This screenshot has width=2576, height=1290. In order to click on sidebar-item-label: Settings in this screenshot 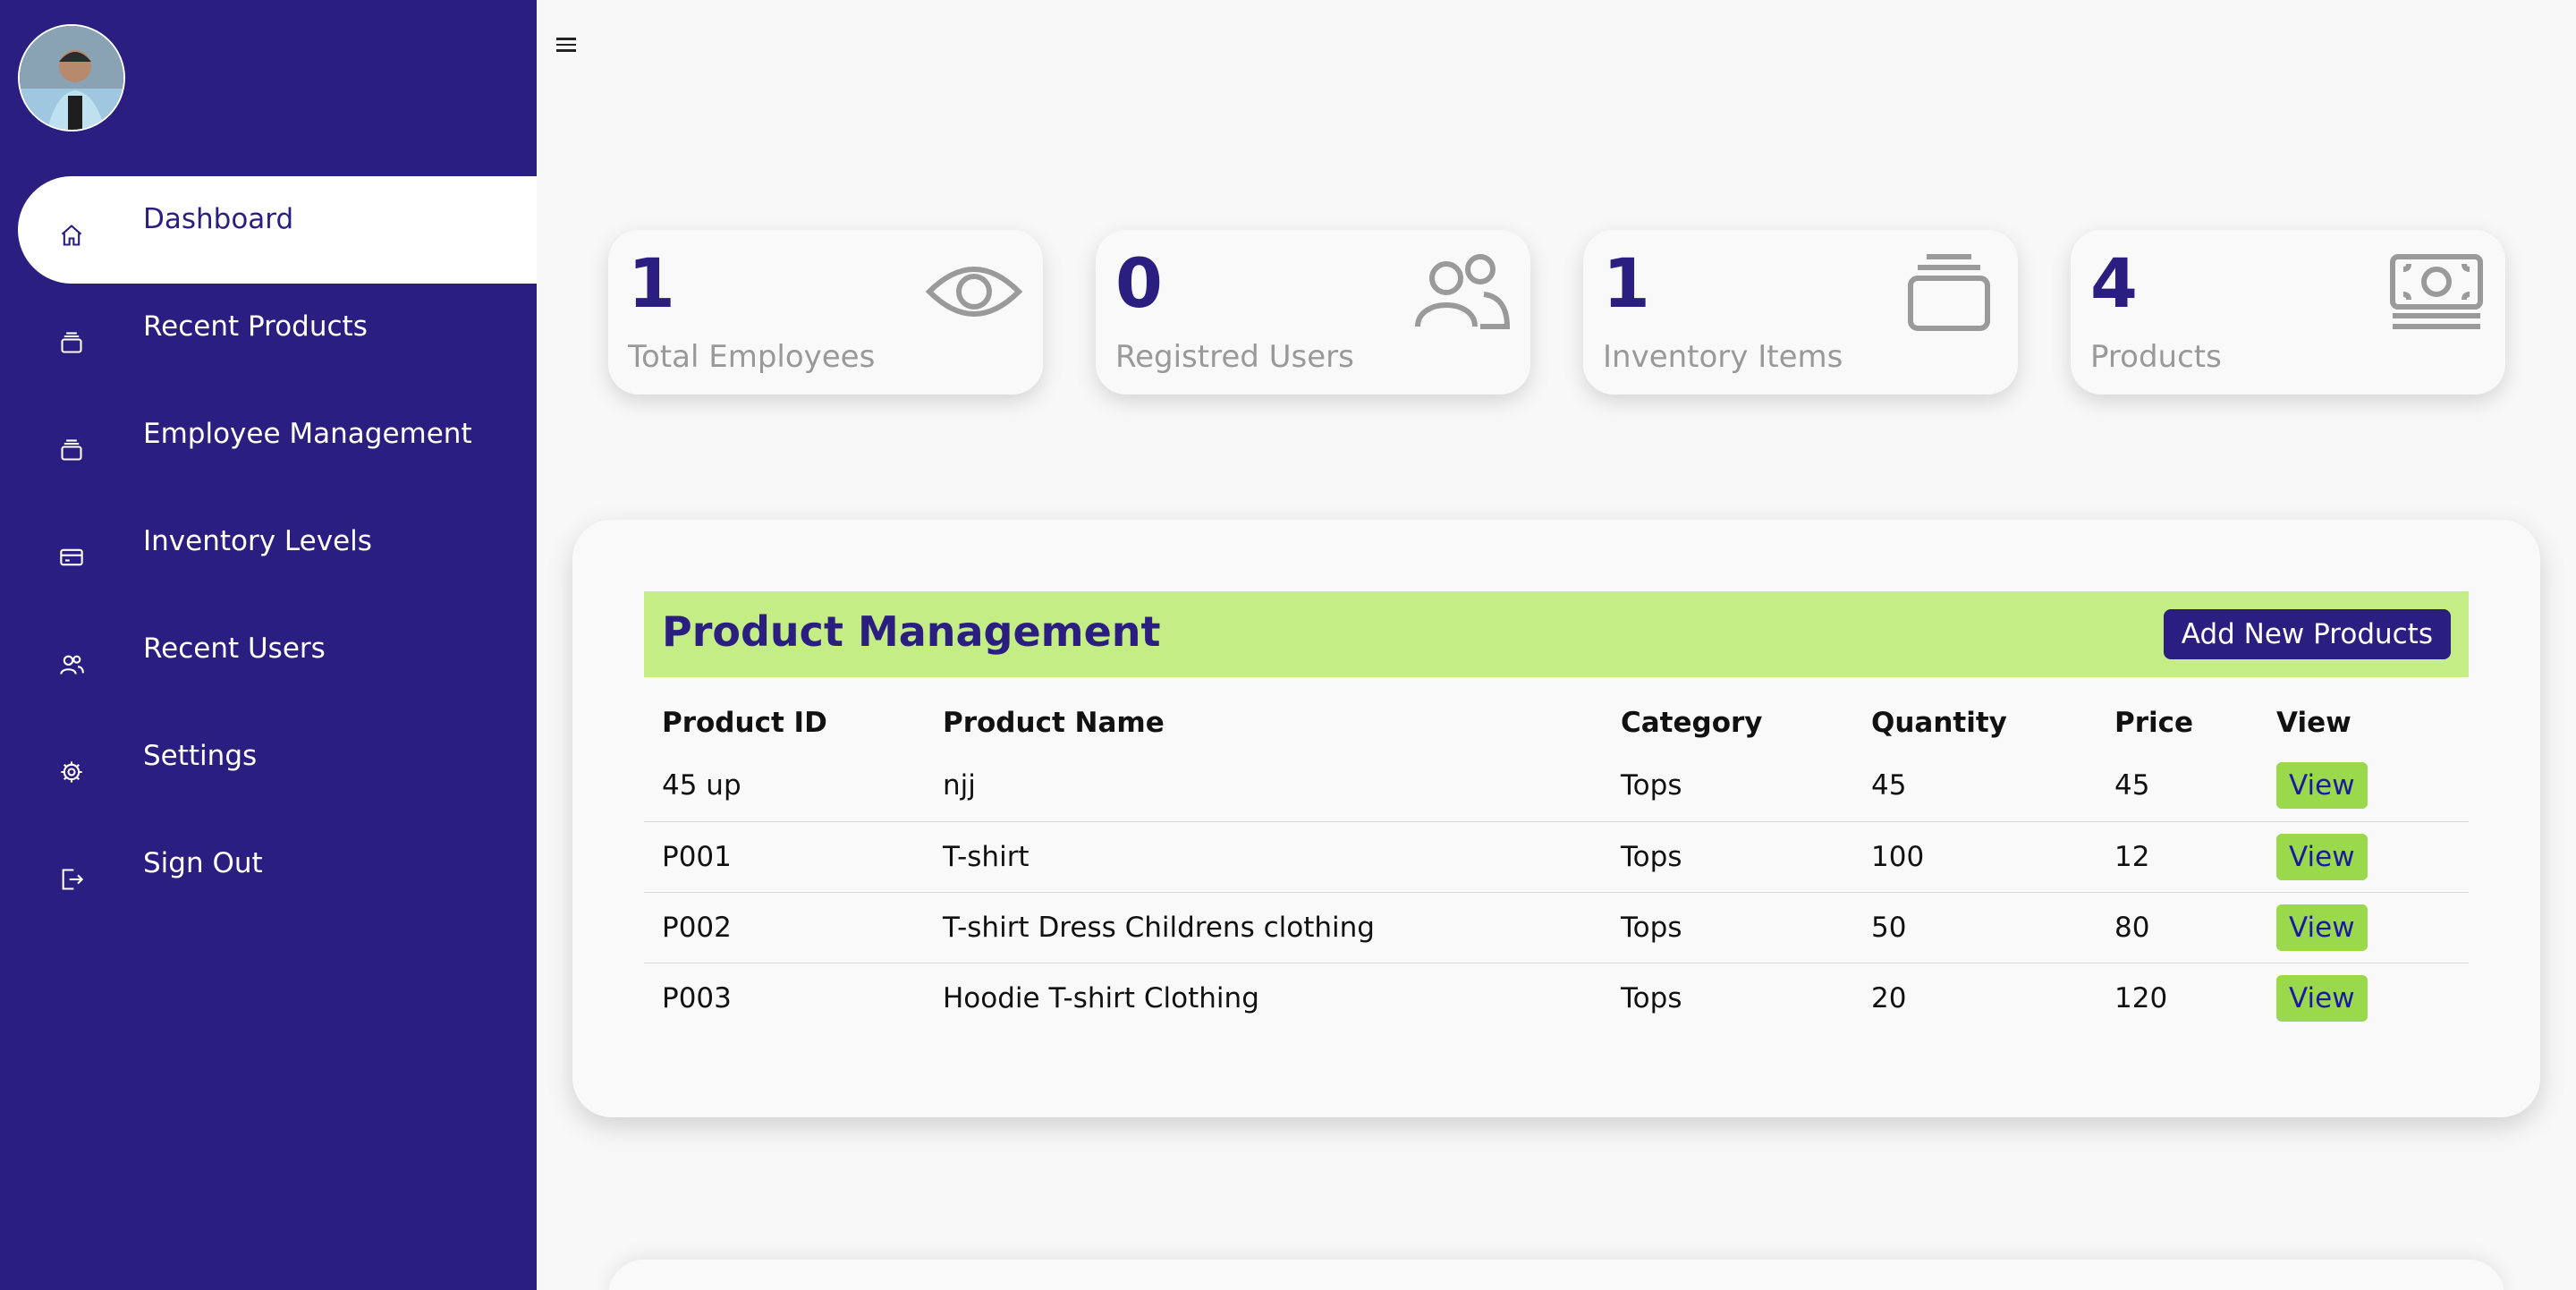, I will do `click(200, 756)`.